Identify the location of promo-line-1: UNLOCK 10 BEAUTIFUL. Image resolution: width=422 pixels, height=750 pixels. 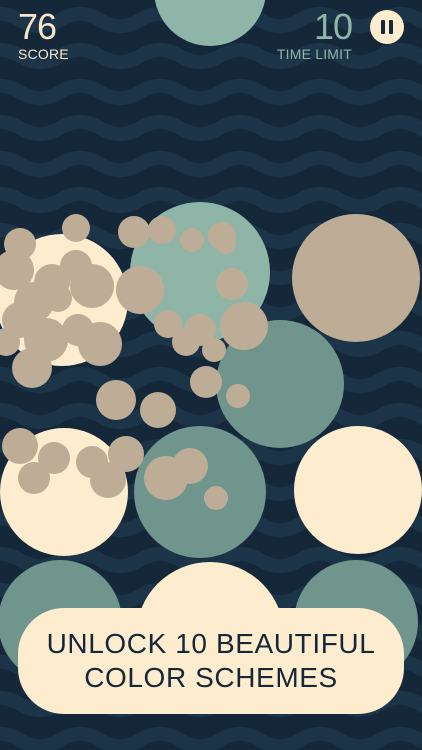
(211, 643).